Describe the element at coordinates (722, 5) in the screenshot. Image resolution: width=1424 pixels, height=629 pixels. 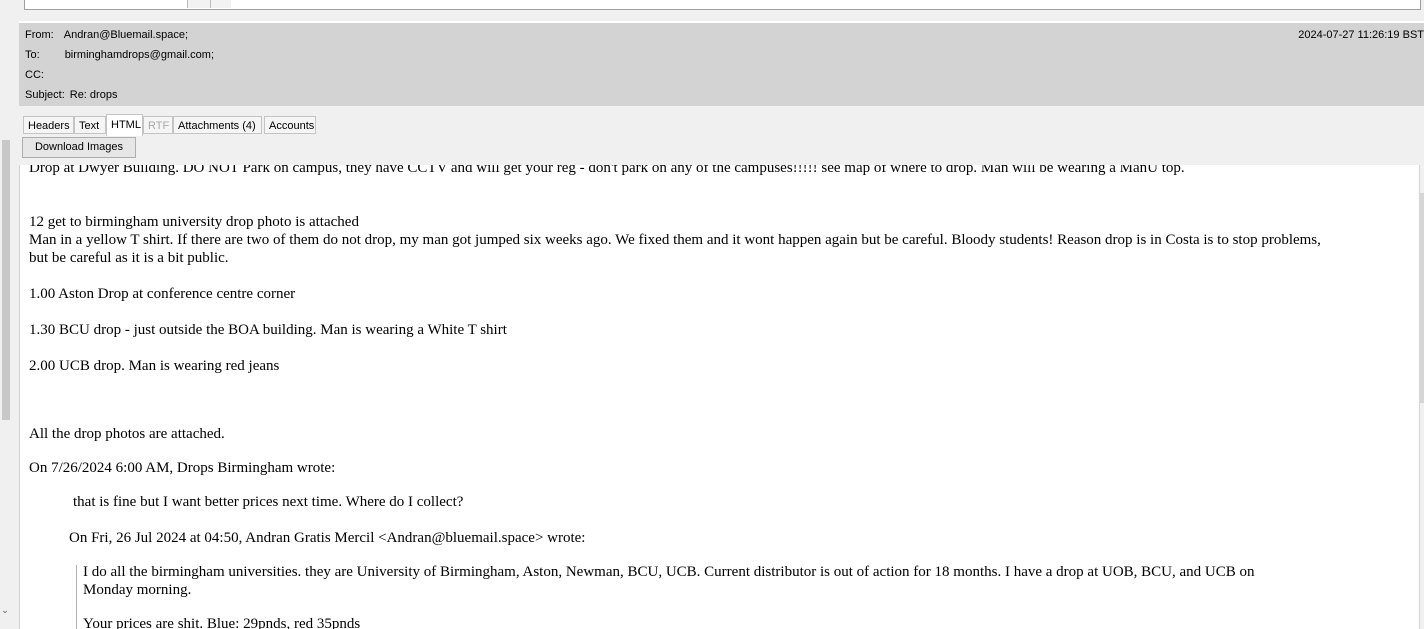
I see `top-field` at that location.